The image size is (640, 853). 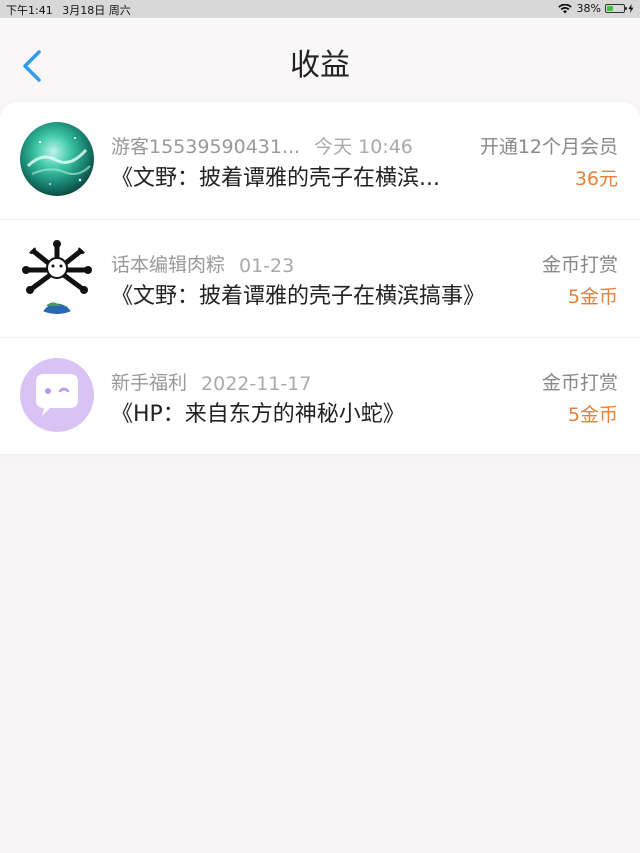 I want to click on income-list-item: 话本编辑肉粽 01-23 《文野：披着谭雅的壳子在横滨搞事》 金币打赏 5金币, so click(x=320, y=279).